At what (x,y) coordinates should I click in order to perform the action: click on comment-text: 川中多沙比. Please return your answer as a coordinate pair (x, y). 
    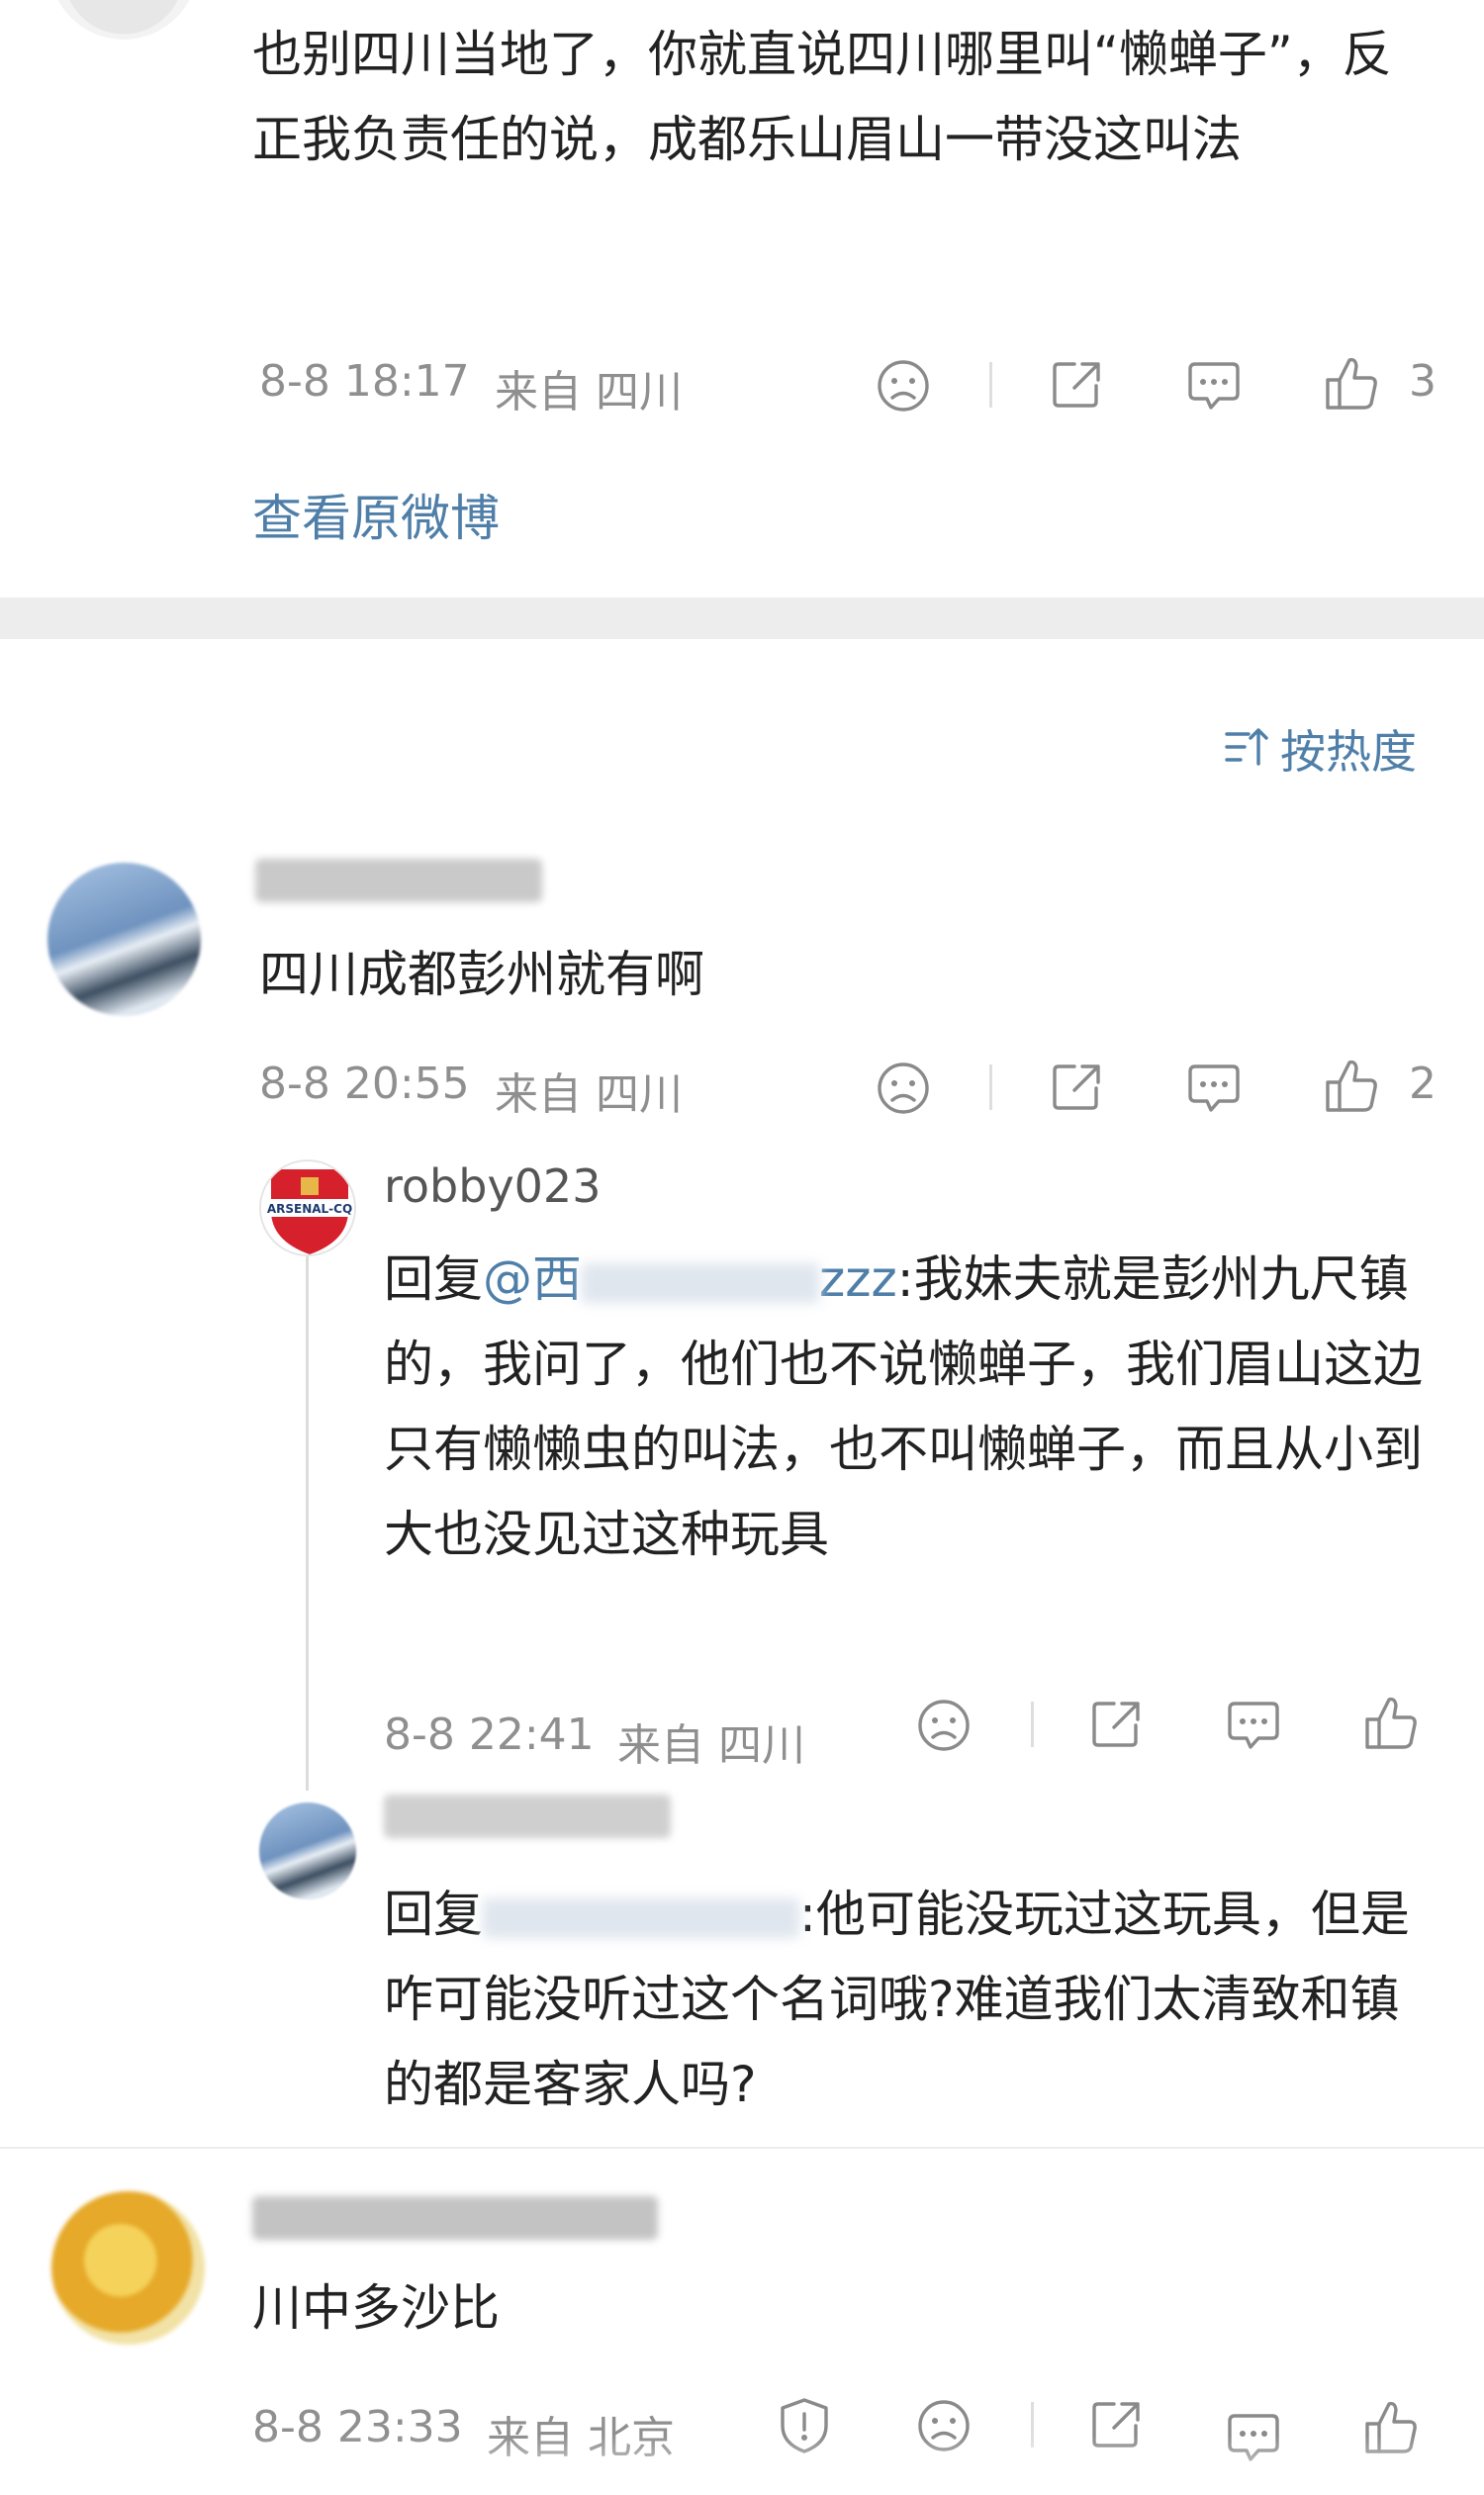
    Looking at the image, I should click on (376, 2308).